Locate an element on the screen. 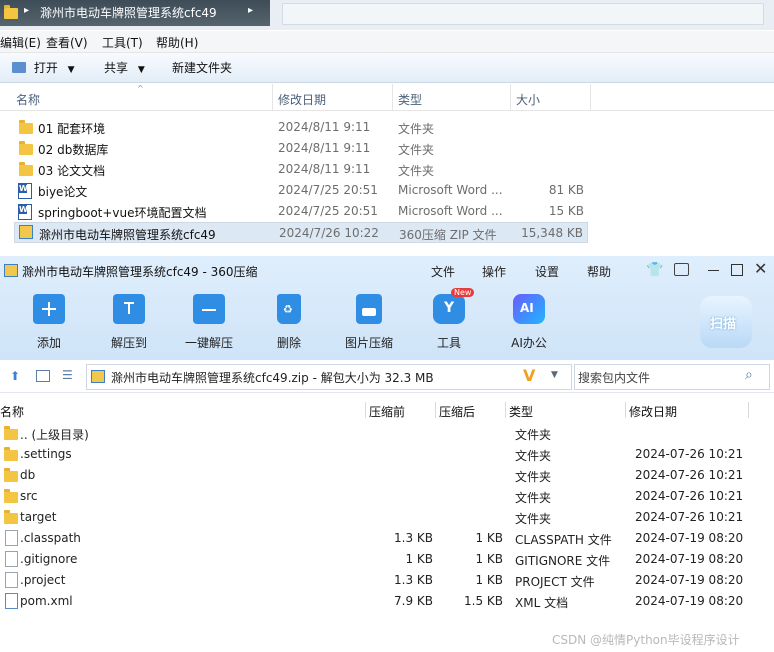 The width and height of the screenshot is (774, 652). tool-one-click-extract: 一键解压 is located at coordinates (209, 322).